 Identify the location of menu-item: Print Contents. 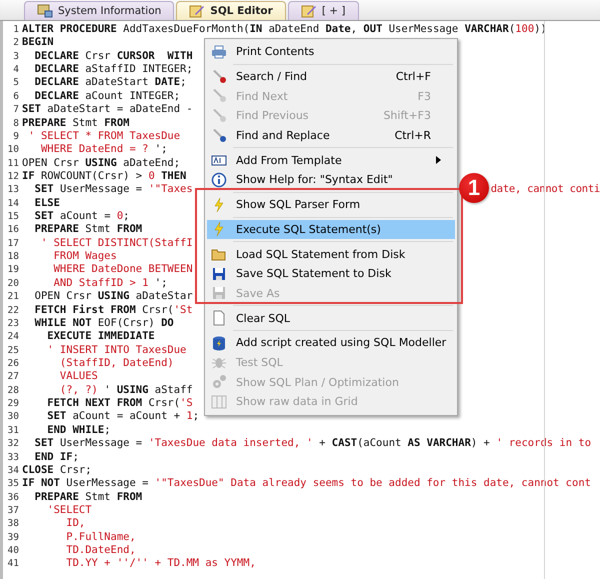
(331, 52).